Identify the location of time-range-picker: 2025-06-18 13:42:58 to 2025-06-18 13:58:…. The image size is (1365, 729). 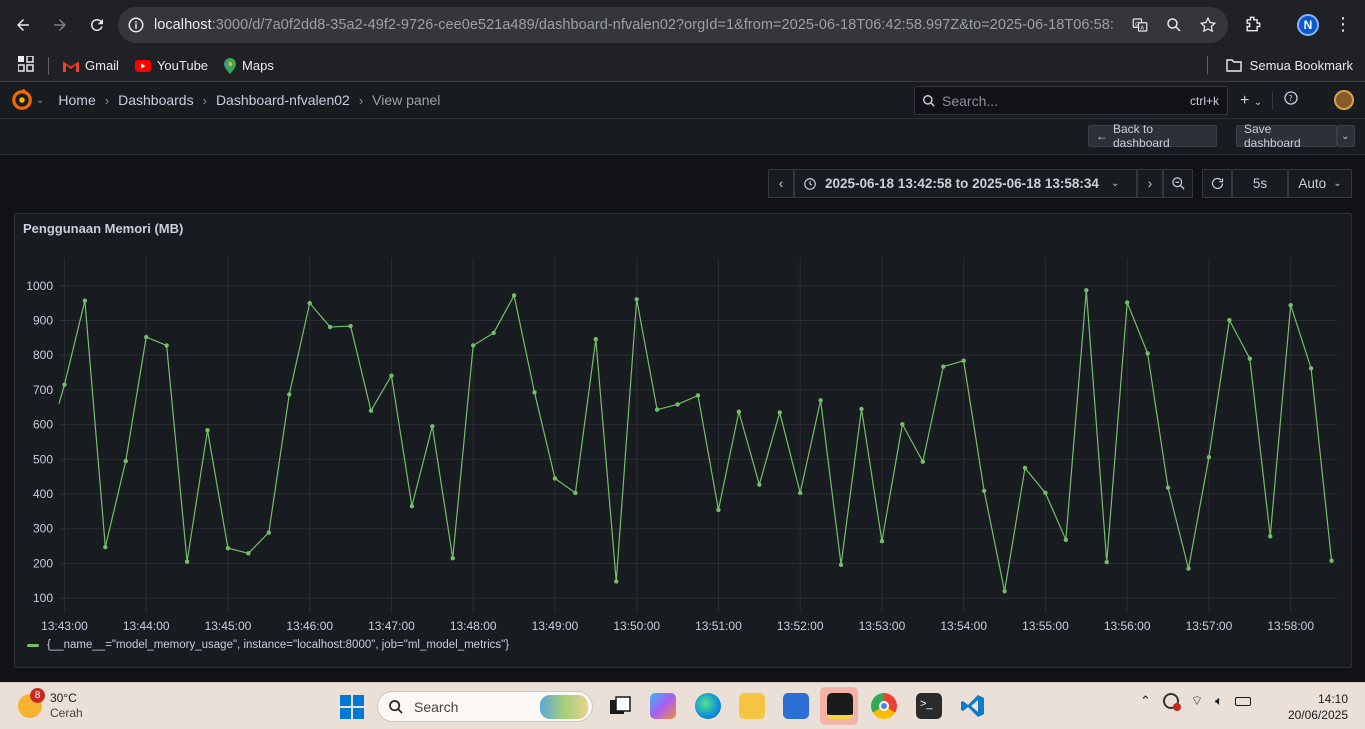
(965, 183).